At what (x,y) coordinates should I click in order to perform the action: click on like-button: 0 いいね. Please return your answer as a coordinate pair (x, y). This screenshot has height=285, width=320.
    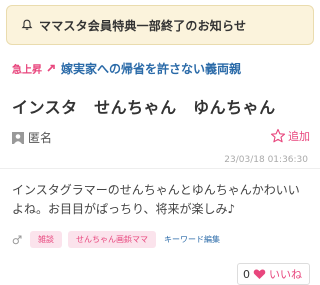
    Looking at the image, I should click on (273, 274).